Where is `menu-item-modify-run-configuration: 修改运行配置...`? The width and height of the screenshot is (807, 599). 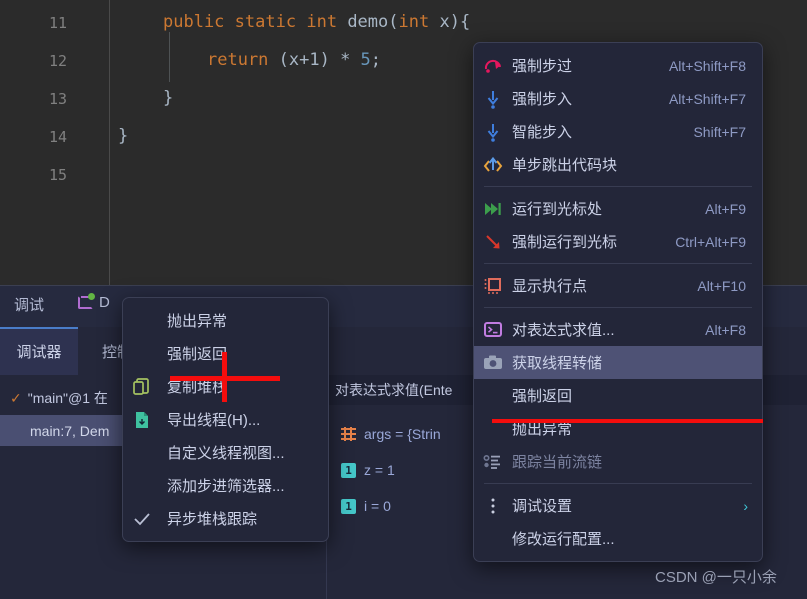
menu-item-modify-run-configuration: 修改运行配置... is located at coordinates (618, 538).